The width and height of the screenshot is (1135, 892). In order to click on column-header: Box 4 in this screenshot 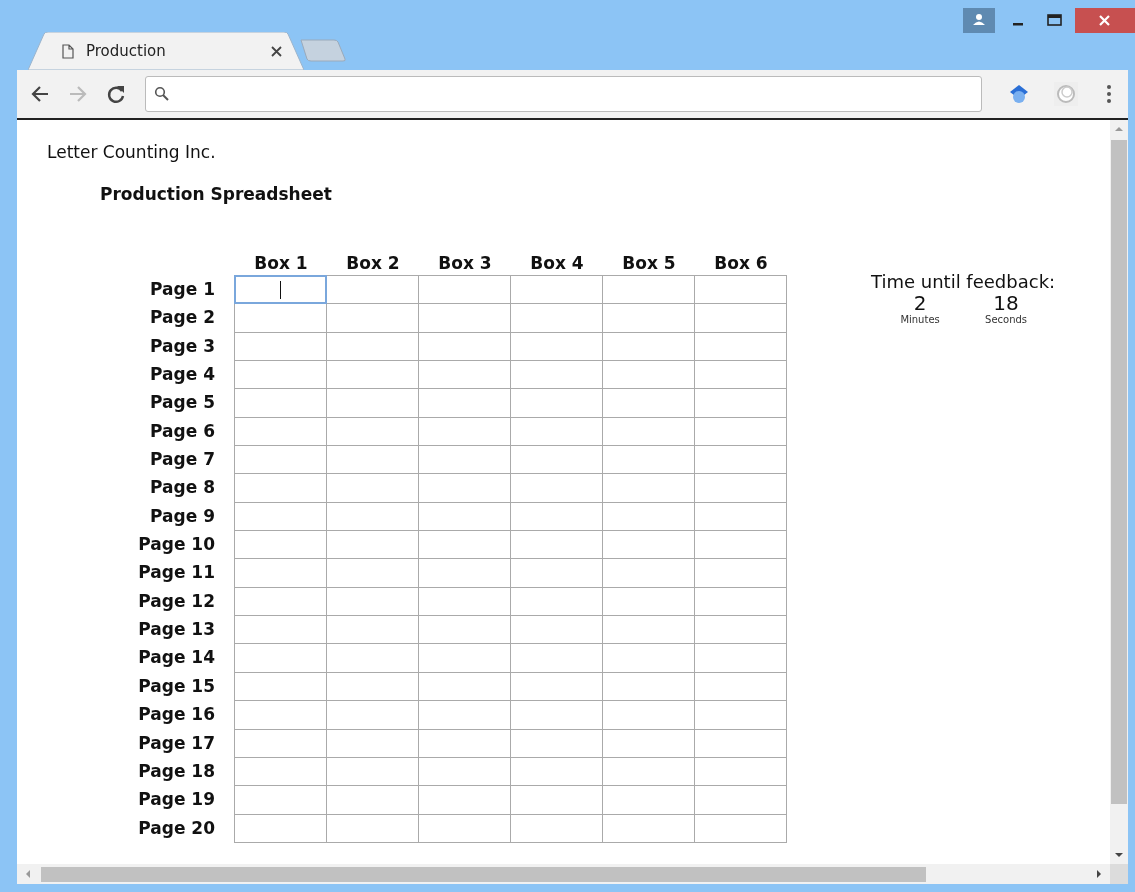, I will do `click(557, 263)`.